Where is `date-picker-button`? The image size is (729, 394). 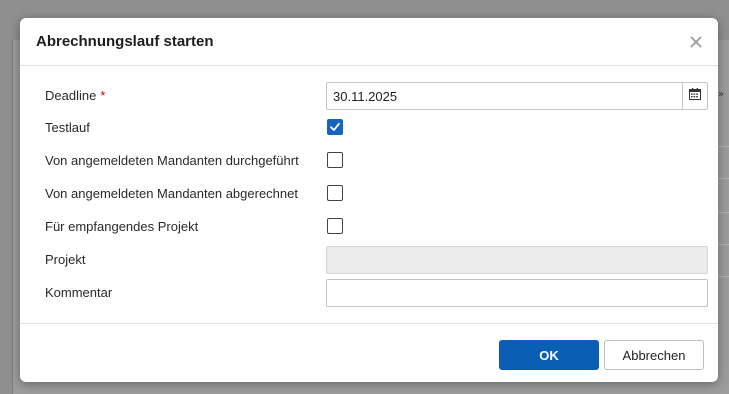
date-picker-button is located at coordinates (695, 96).